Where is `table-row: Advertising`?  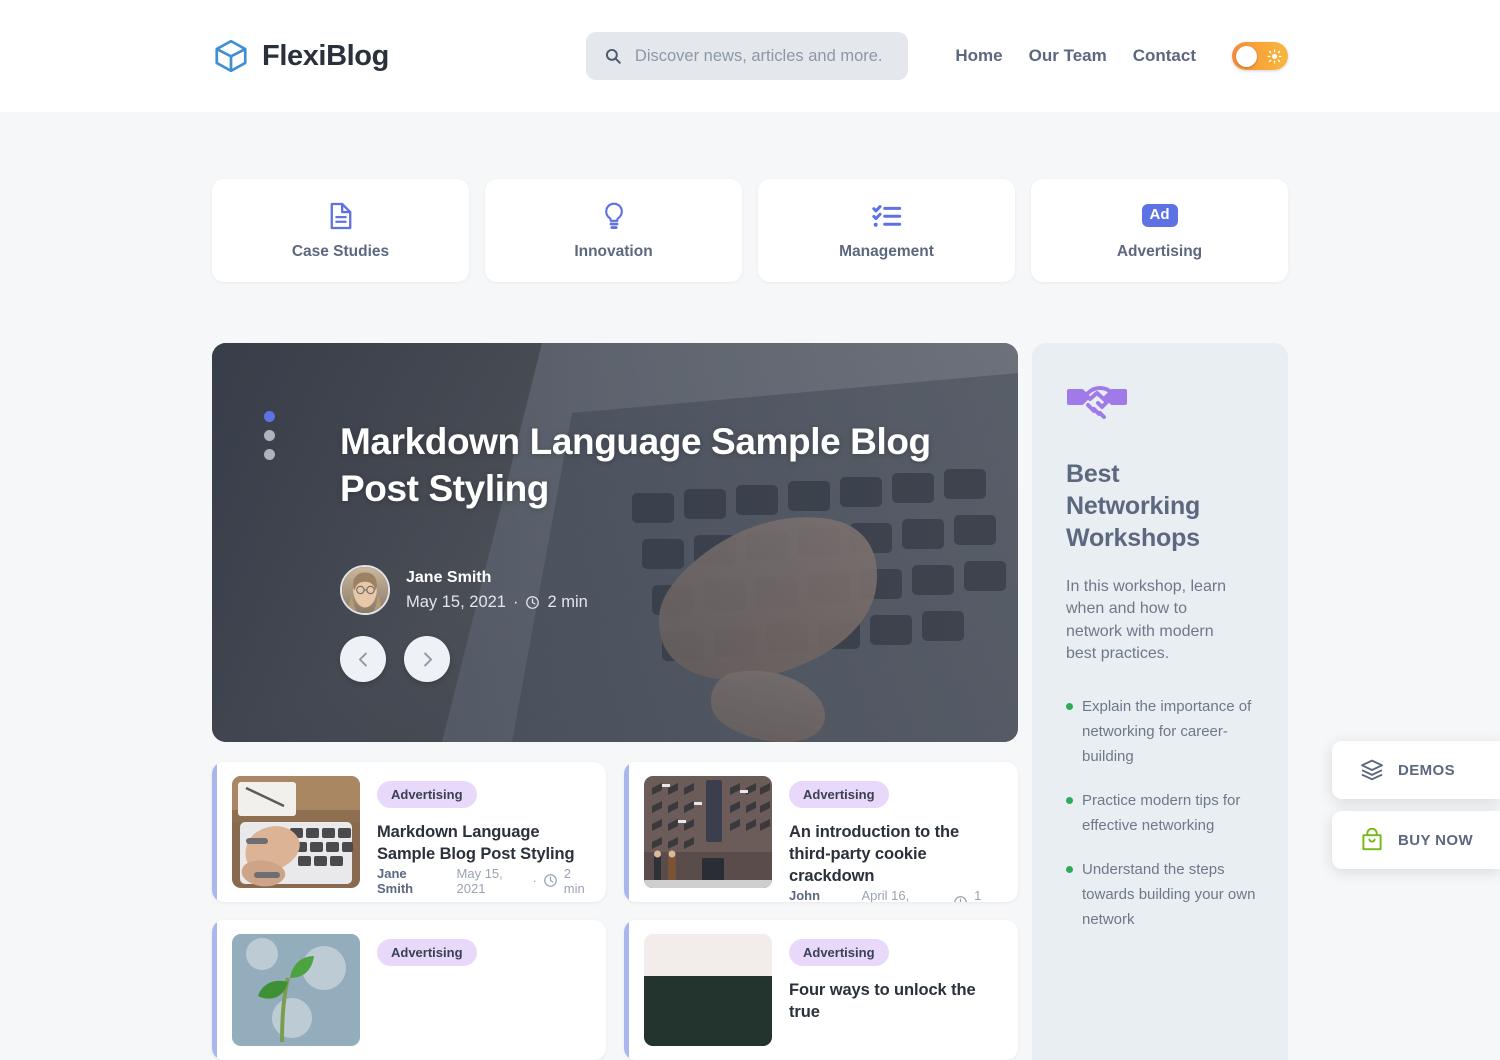
table-row: Advertising is located at coordinates (409, 990).